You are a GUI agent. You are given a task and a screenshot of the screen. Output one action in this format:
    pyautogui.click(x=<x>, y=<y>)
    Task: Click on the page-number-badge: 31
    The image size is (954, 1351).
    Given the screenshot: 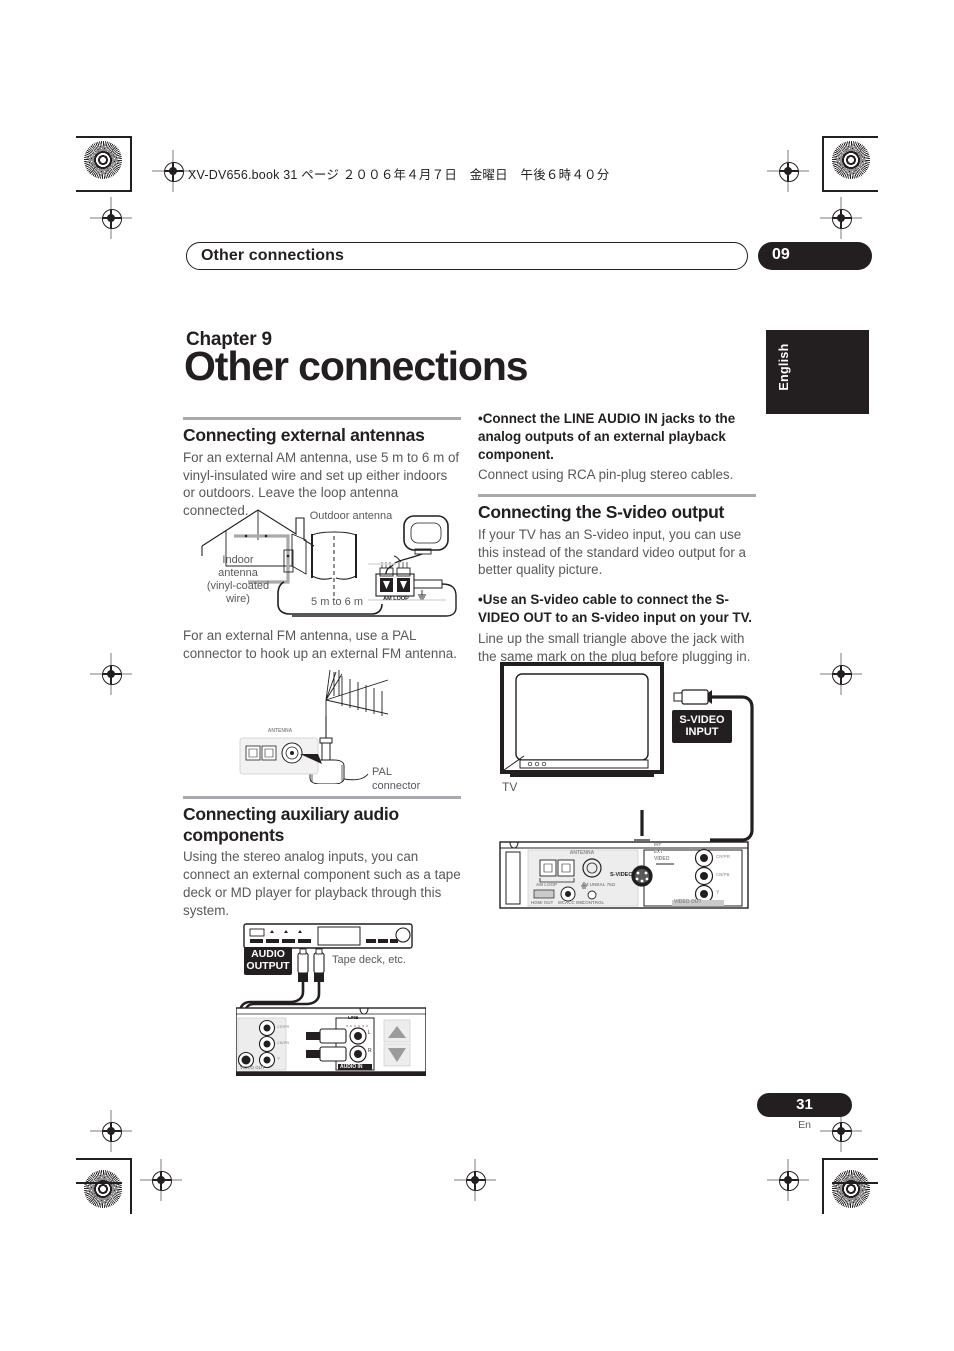 What is the action you would take?
    pyautogui.click(x=804, y=1105)
    